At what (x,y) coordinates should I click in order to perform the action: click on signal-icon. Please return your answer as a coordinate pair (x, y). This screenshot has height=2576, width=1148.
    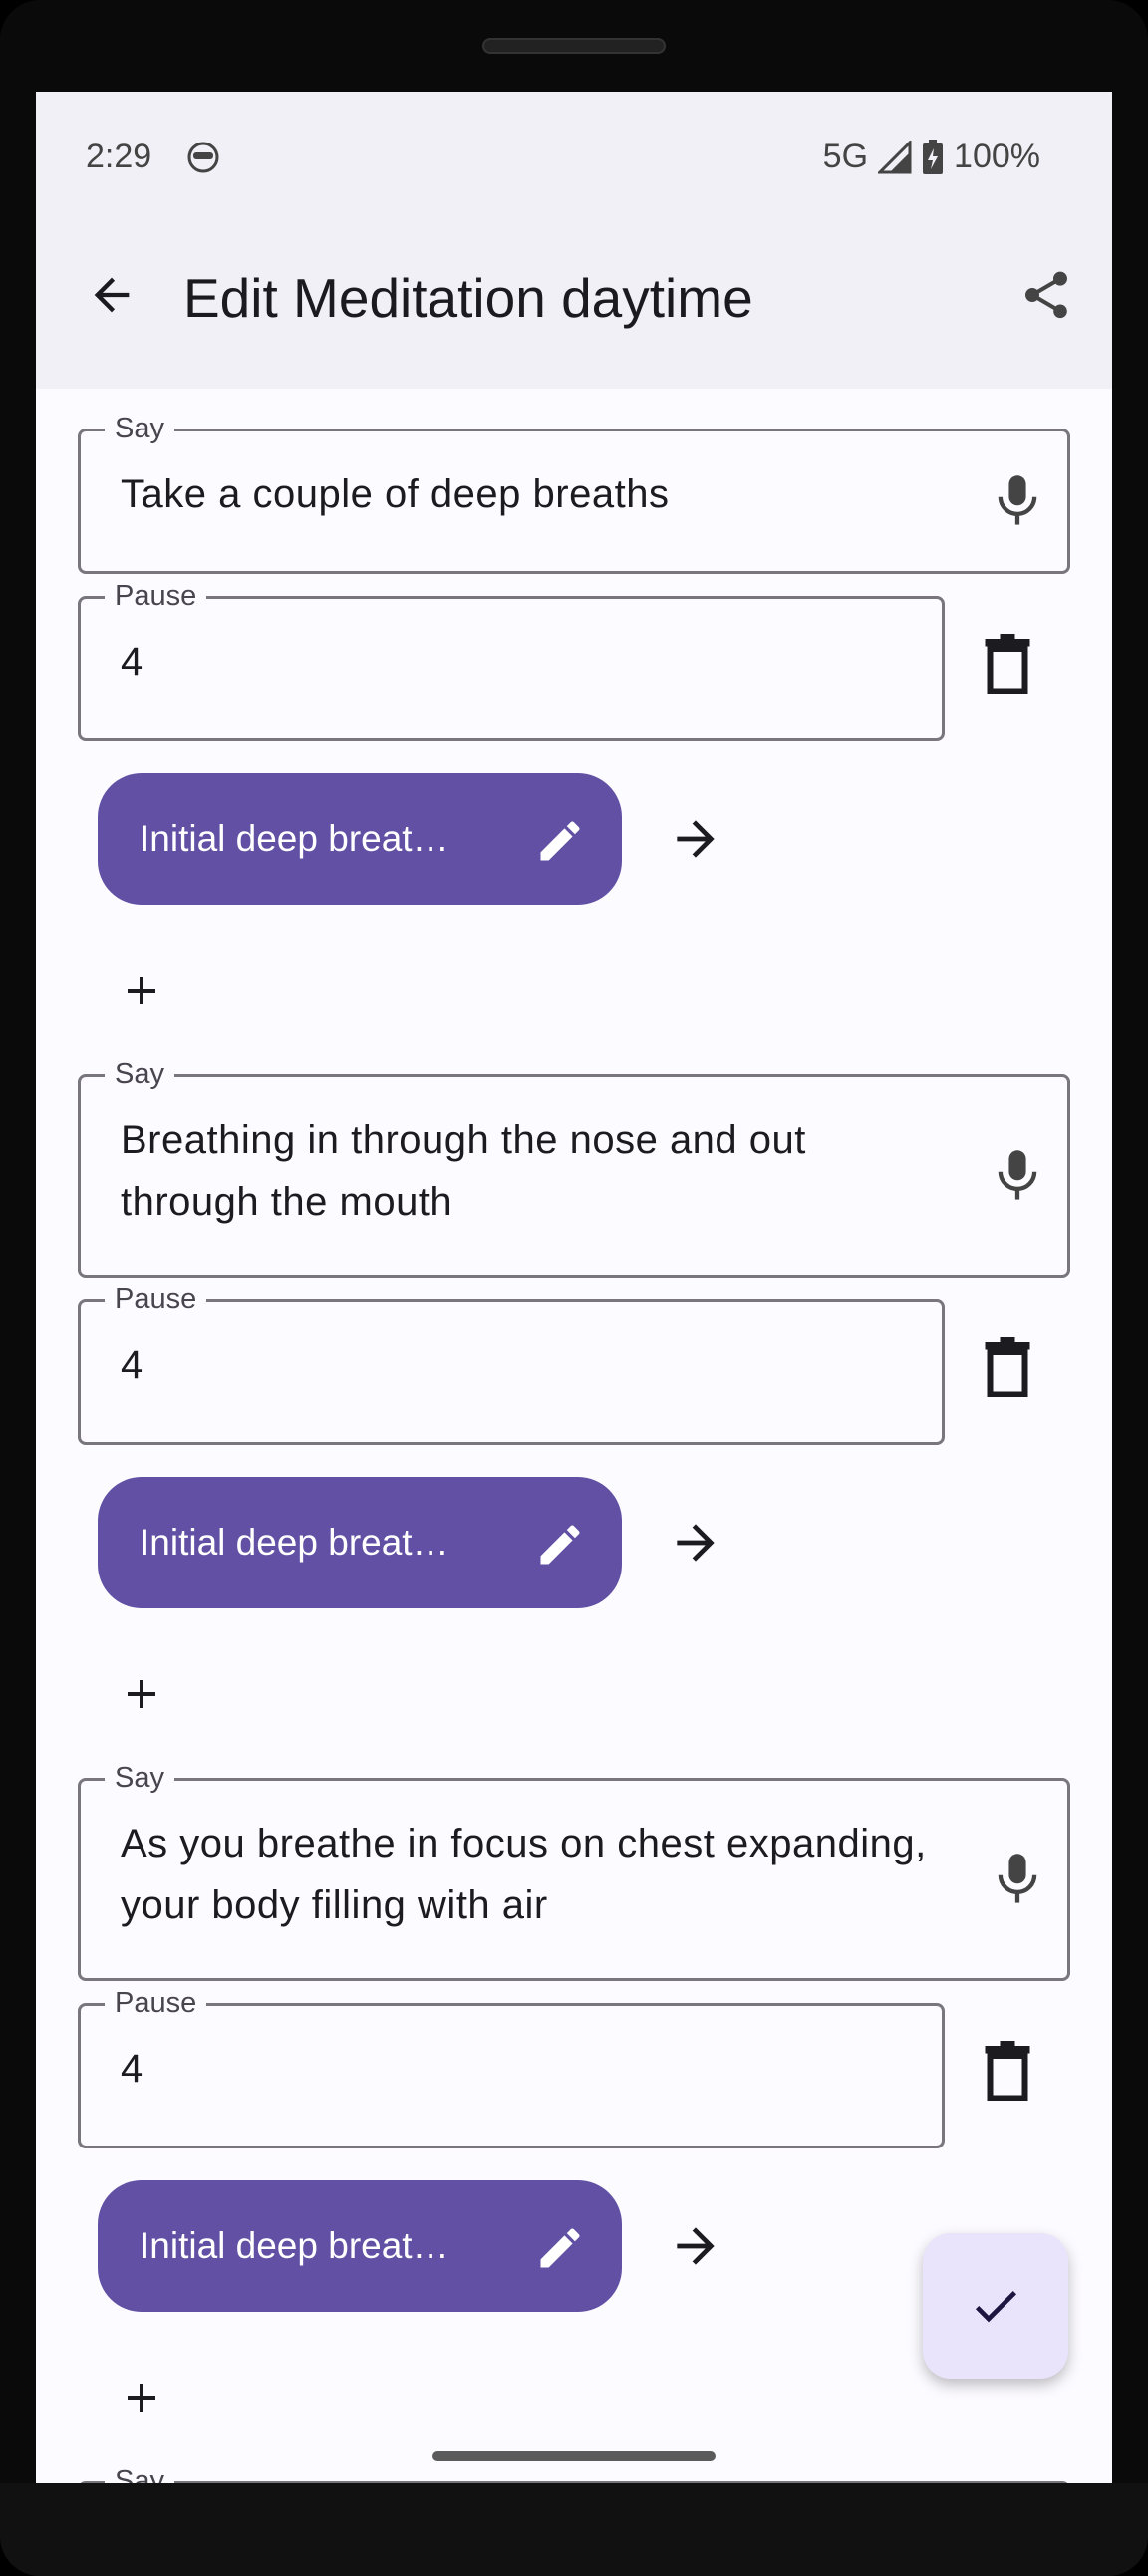
    Looking at the image, I should click on (895, 156).